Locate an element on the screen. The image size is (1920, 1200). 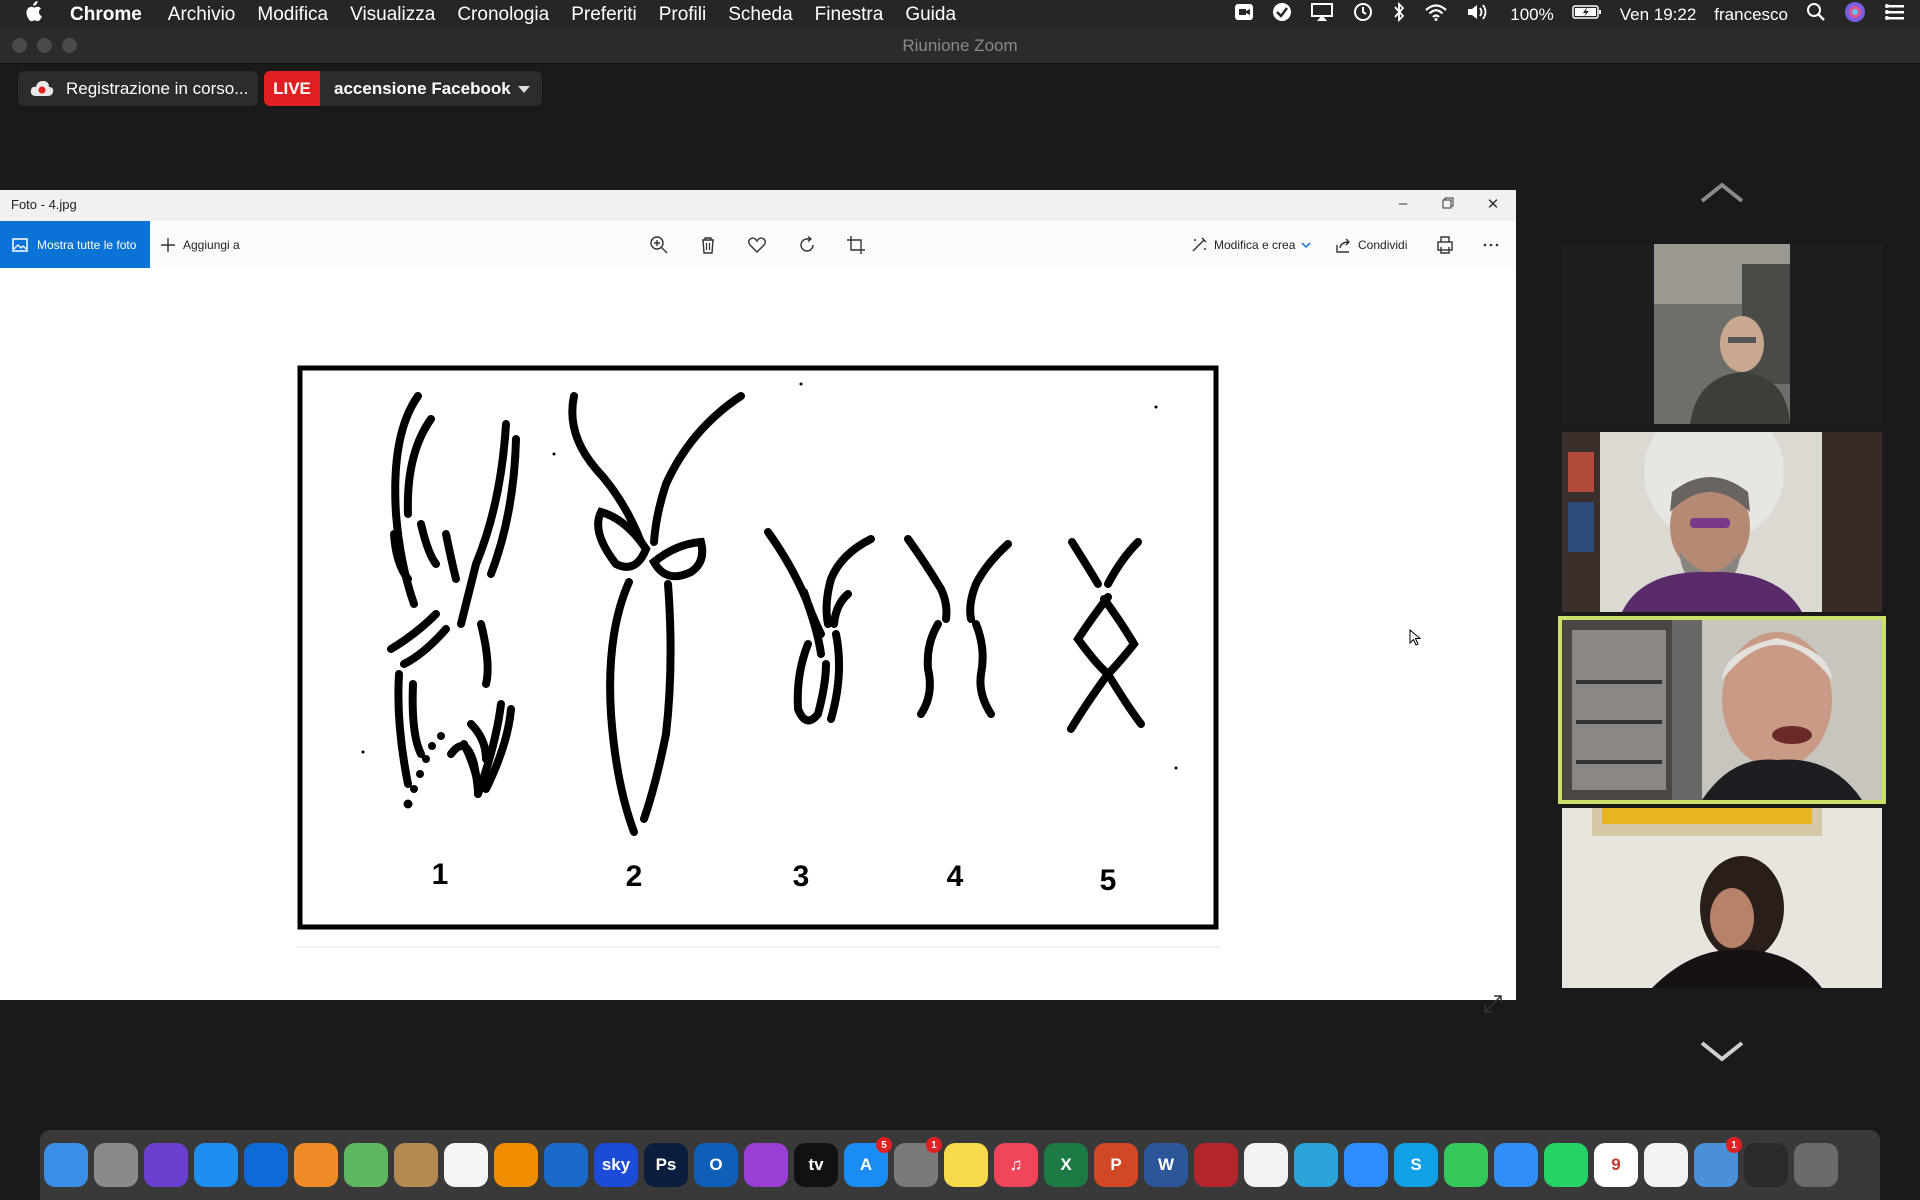
dock-calendar-icon: 9 is located at coordinates (1616, 1165).